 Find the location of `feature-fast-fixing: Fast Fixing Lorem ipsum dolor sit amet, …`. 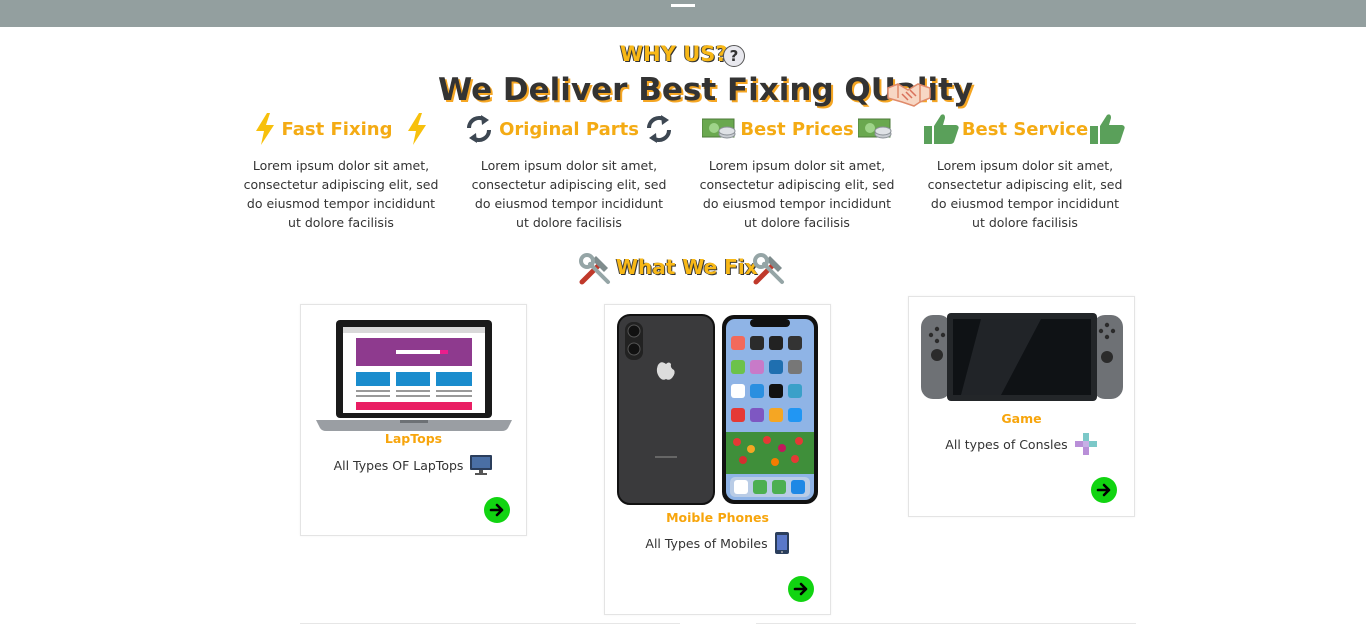

feature-fast-fixing: Fast Fixing Lorem ipsum dolor sit amet, … is located at coordinates (341, 172).